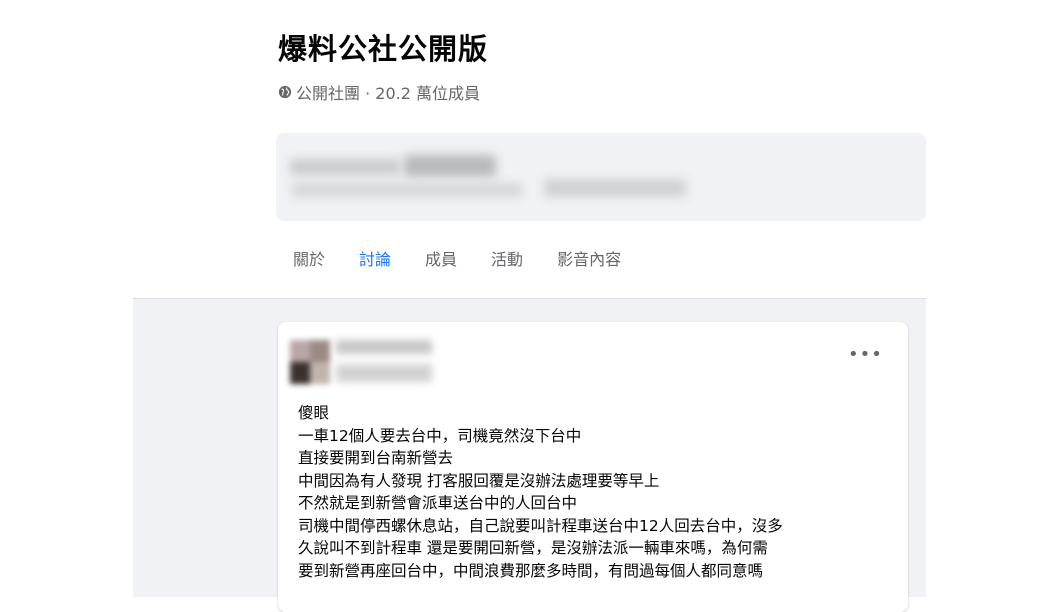  What do you see at coordinates (507, 268) in the screenshot?
I see `tab-events: 活動` at bounding box center [507, 268].